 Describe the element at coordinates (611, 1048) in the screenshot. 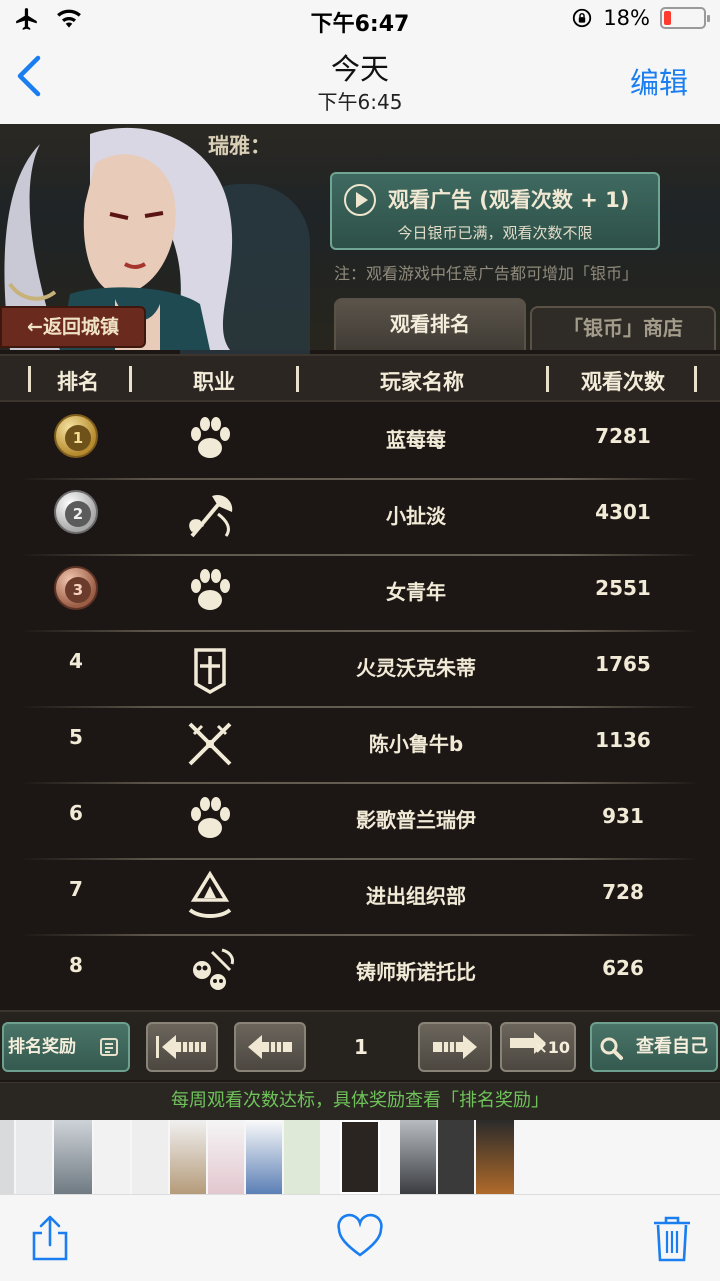

I see `magnifier-icon` at that location.